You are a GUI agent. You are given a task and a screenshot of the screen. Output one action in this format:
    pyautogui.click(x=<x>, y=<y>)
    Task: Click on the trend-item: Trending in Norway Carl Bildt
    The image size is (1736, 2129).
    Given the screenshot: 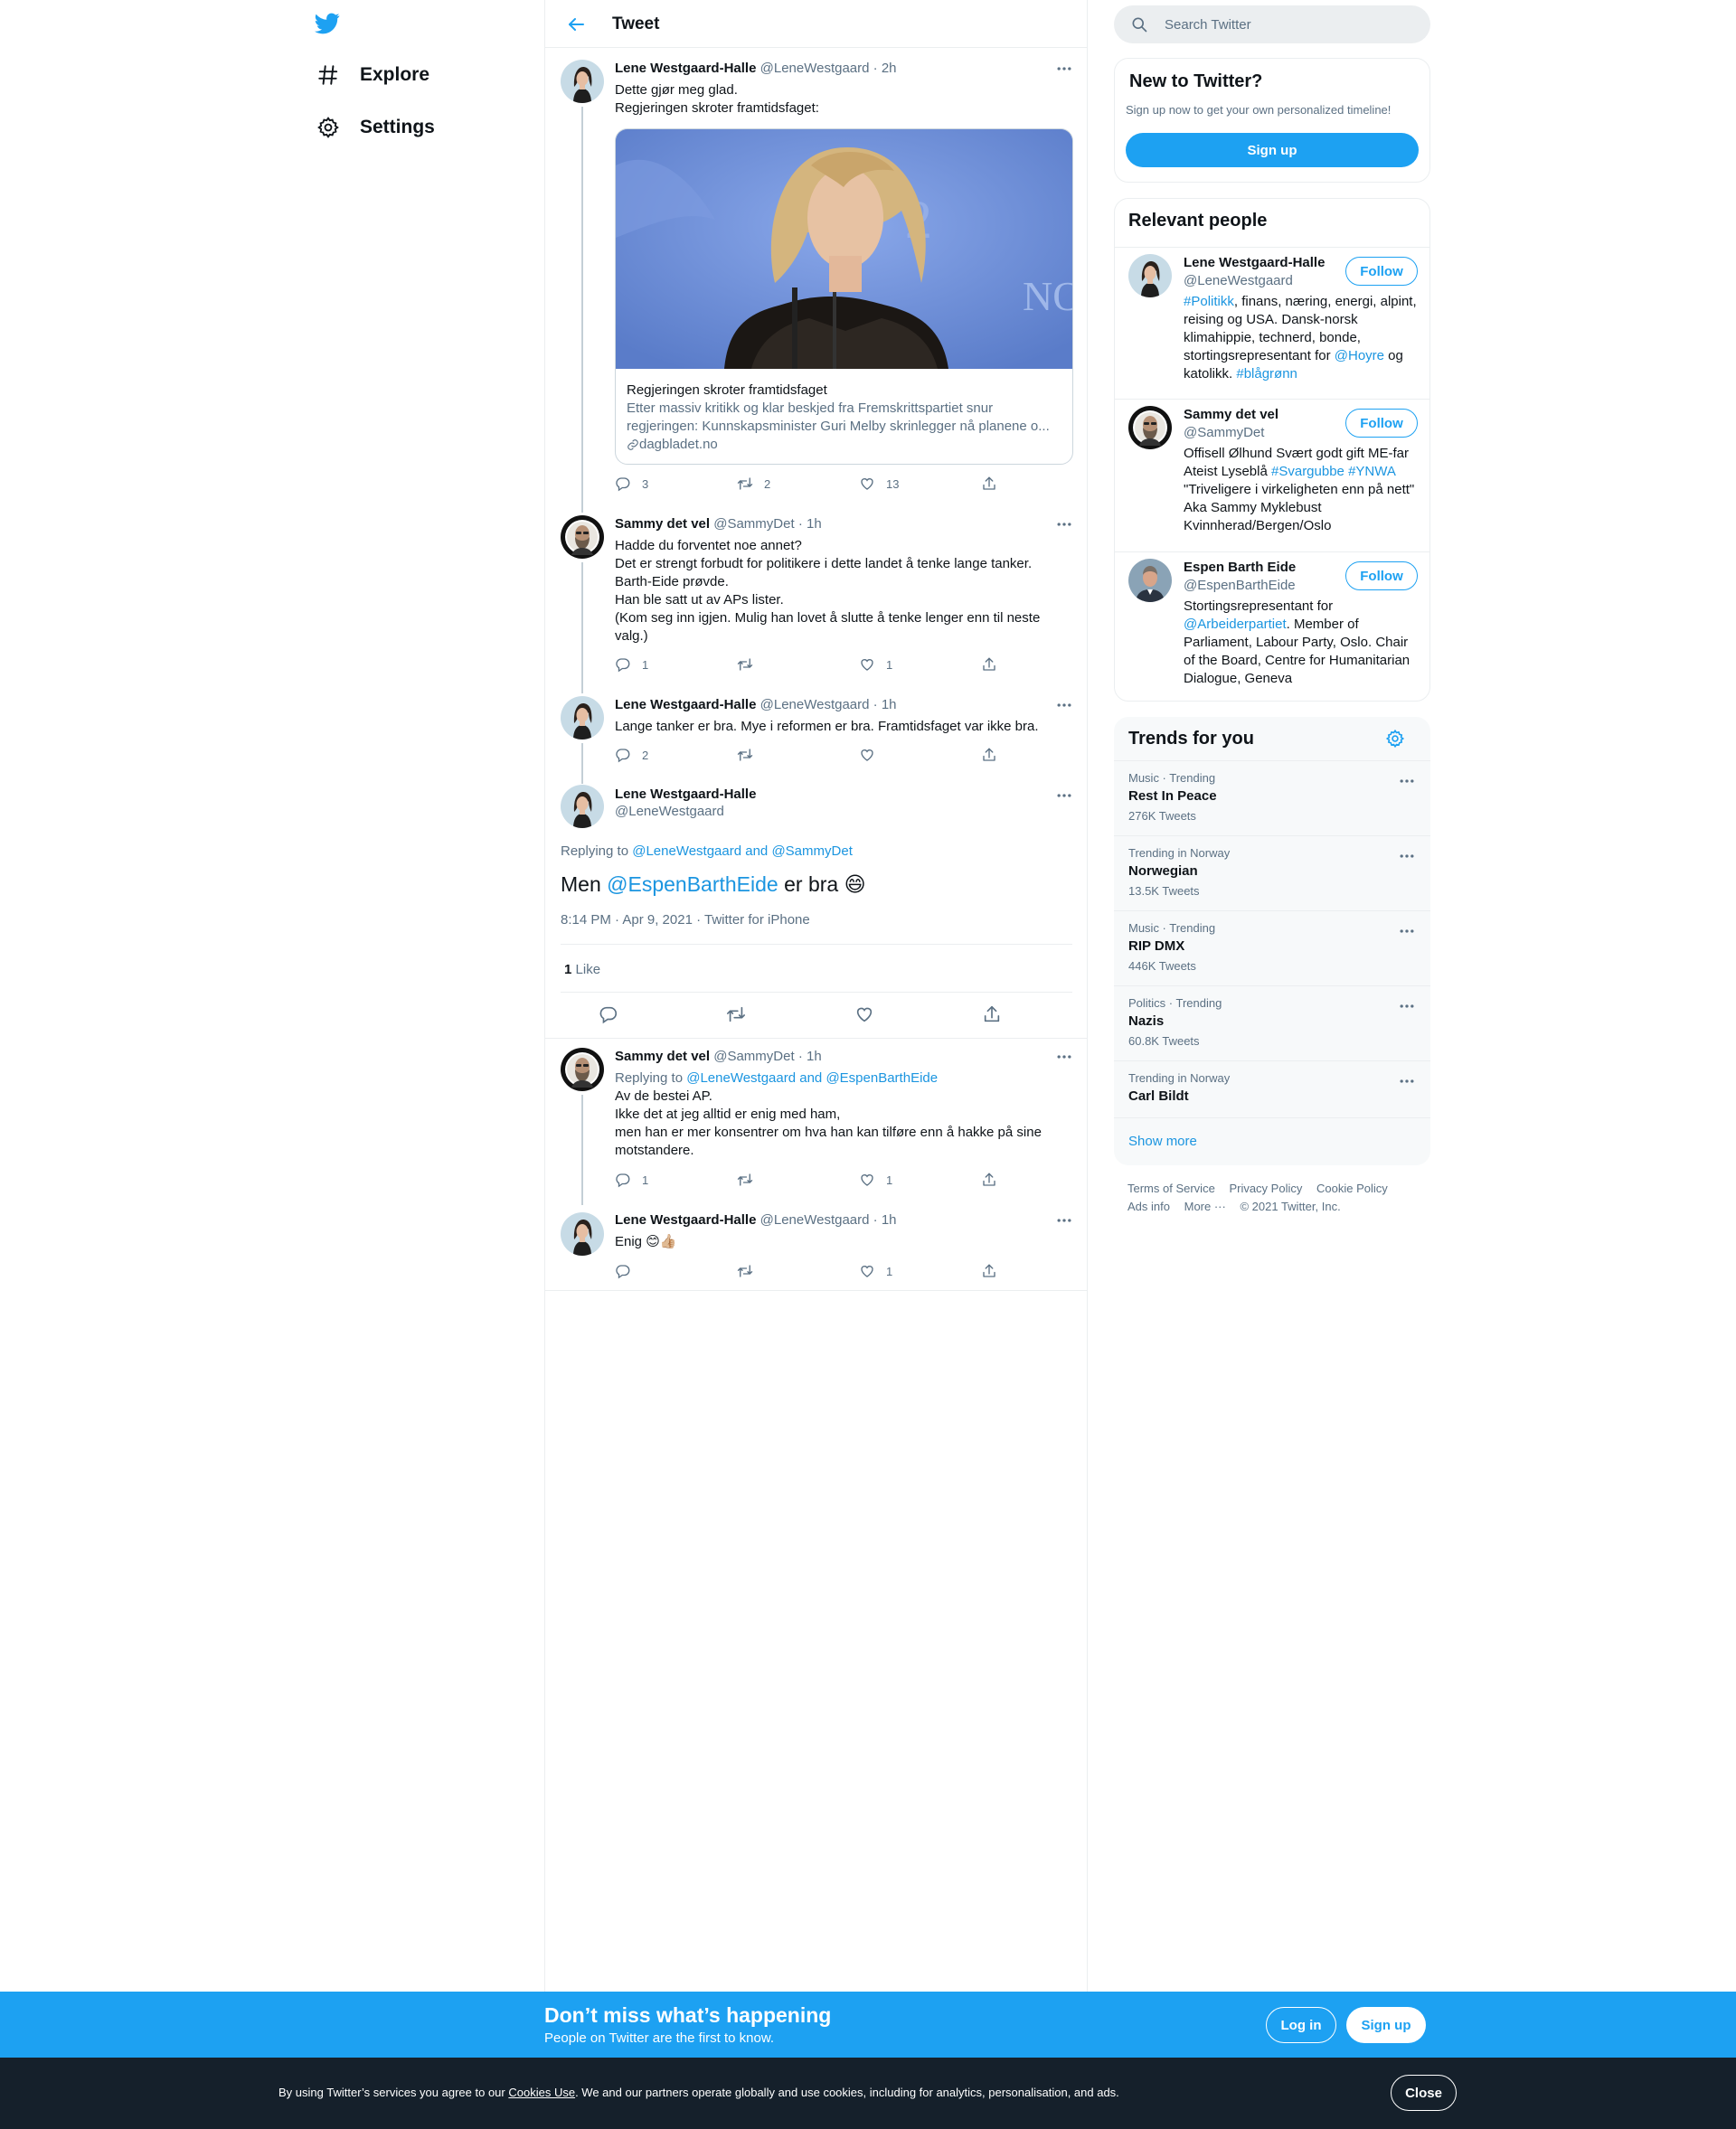 What is the action you would take?
    pyautogui.click(x=1272, y=1088)
    